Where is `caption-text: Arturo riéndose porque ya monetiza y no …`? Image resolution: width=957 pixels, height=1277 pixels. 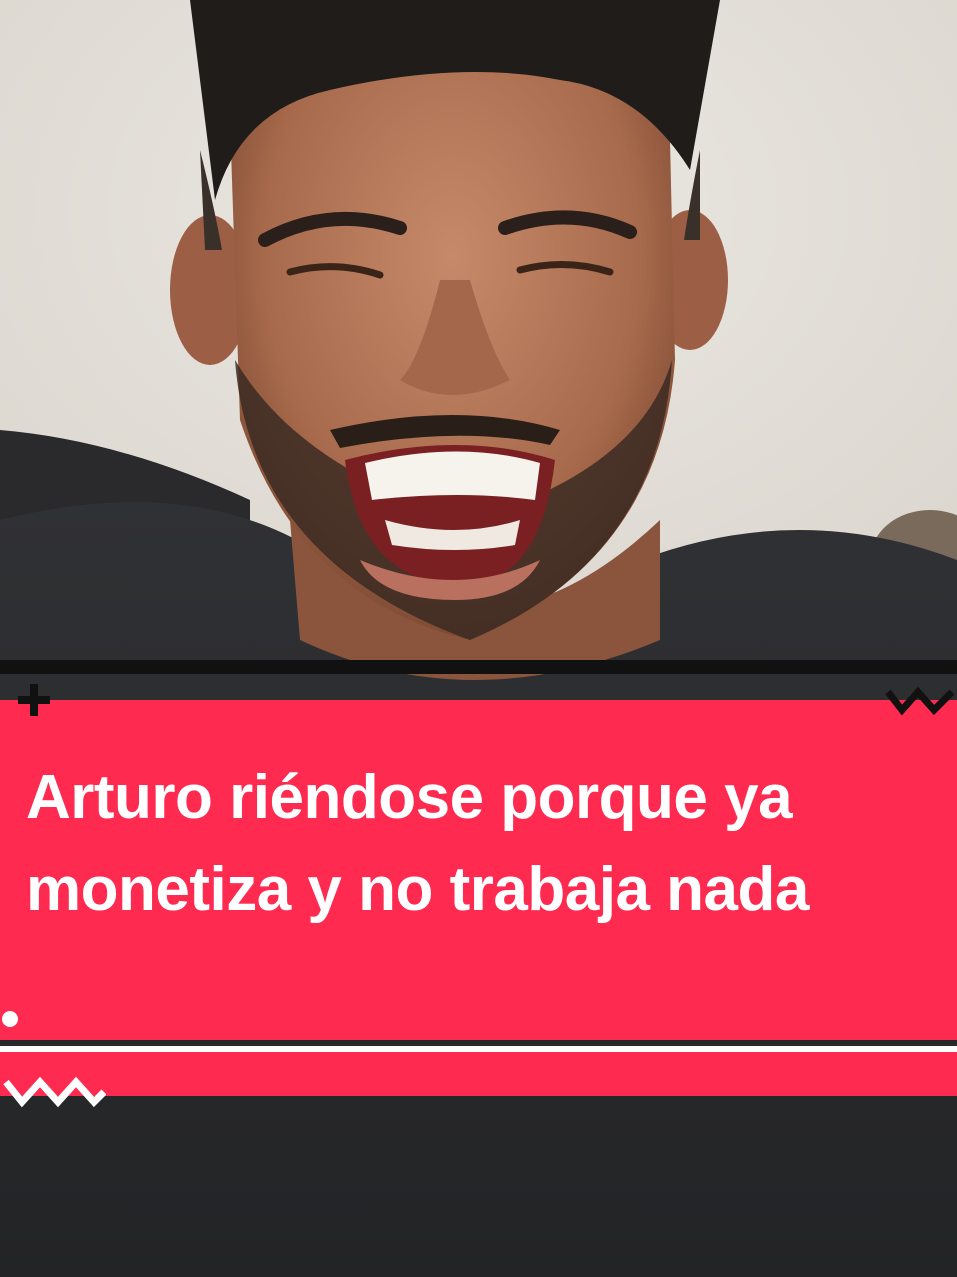 caption-text: Arturo riéndose porque ya monetiza y no … is located at coordinates (417, 843).